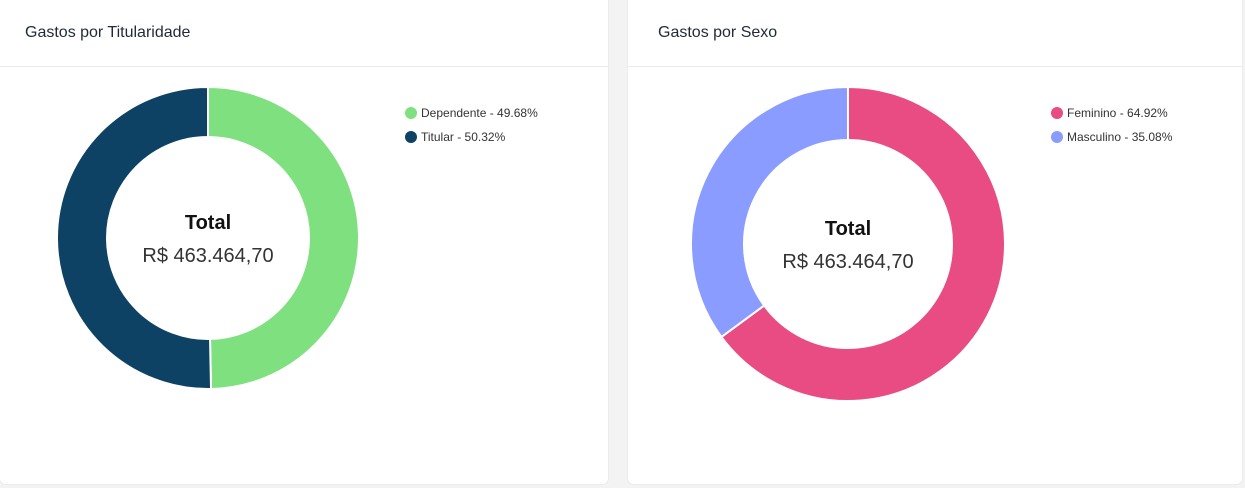  What do you see at coordinates (718, 32) in the screenshot?
I see `card-title: Gastos por Sexo` at bounding box center [718, 32].